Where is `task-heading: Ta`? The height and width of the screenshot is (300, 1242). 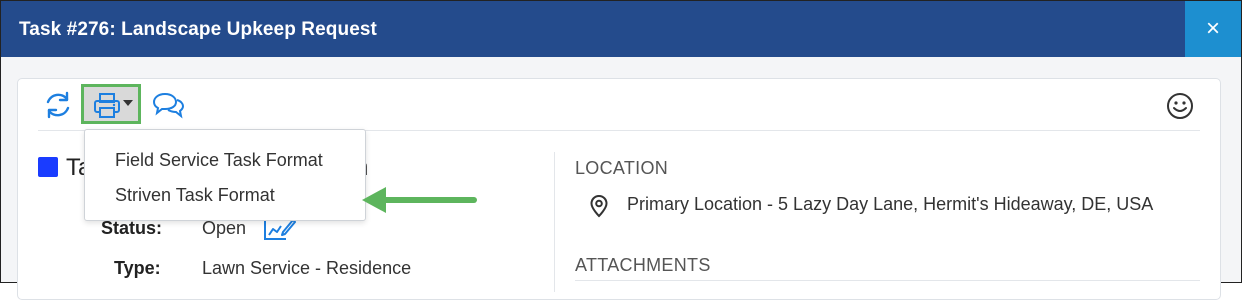 task-heading: Ta is located at coordinates (75, 167).